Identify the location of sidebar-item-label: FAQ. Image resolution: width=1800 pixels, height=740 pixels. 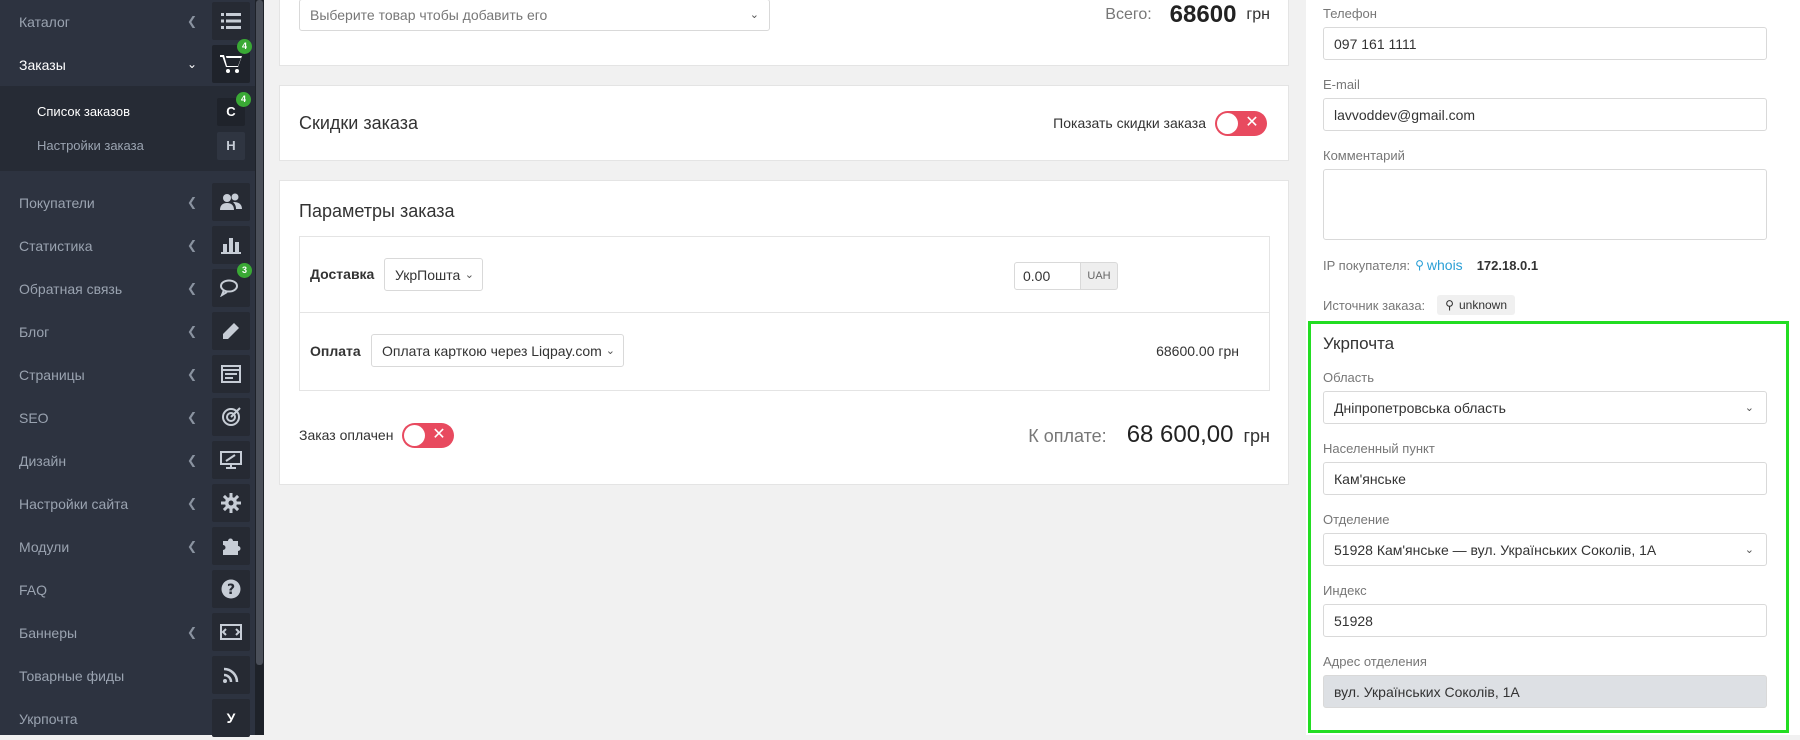
(33, 589).